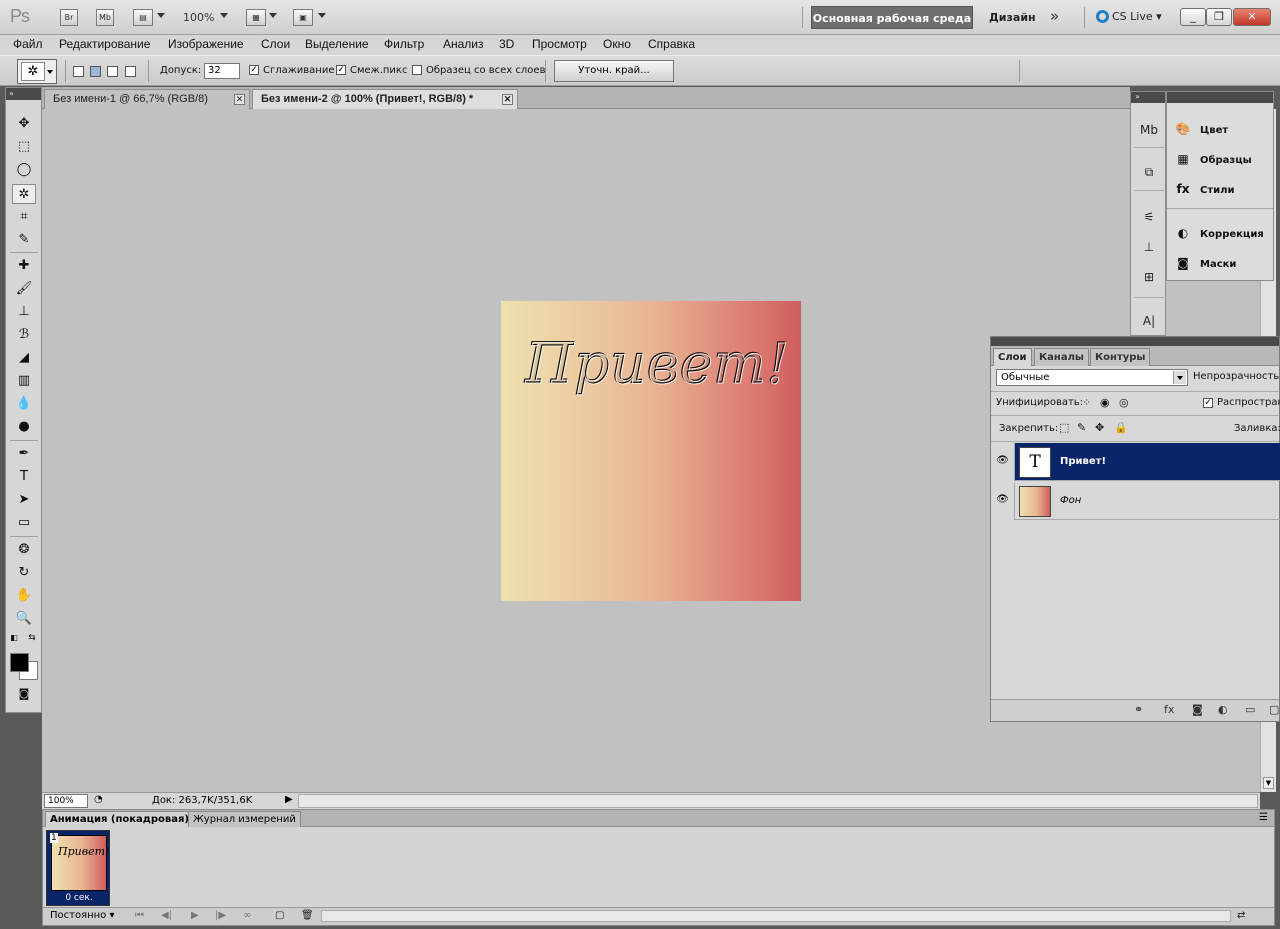 This screenshot has width=1280, height=929. I want to click on menu-edit: Редактирование, so click(104, 44).